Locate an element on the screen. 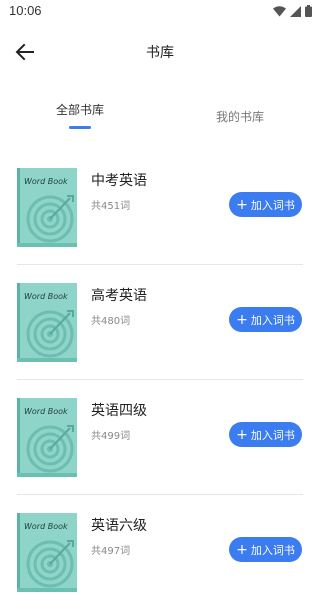 This screenshot has height=610, width=320. tab-indicator is located at coordinates (80, 127).